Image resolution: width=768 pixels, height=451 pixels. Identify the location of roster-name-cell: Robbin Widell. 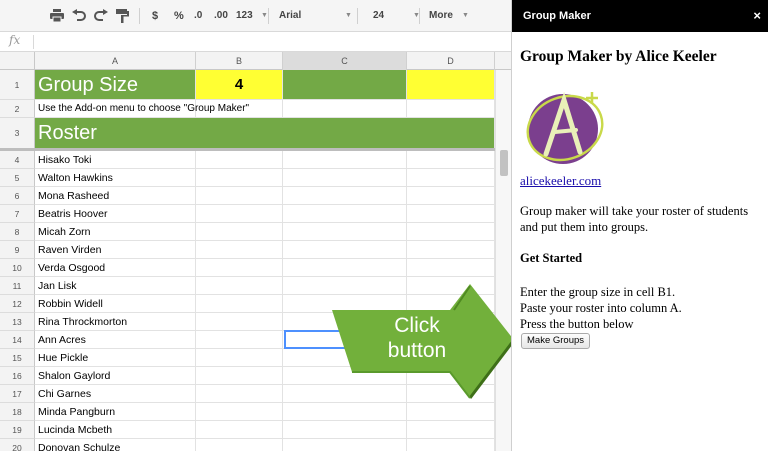
(115, 304).